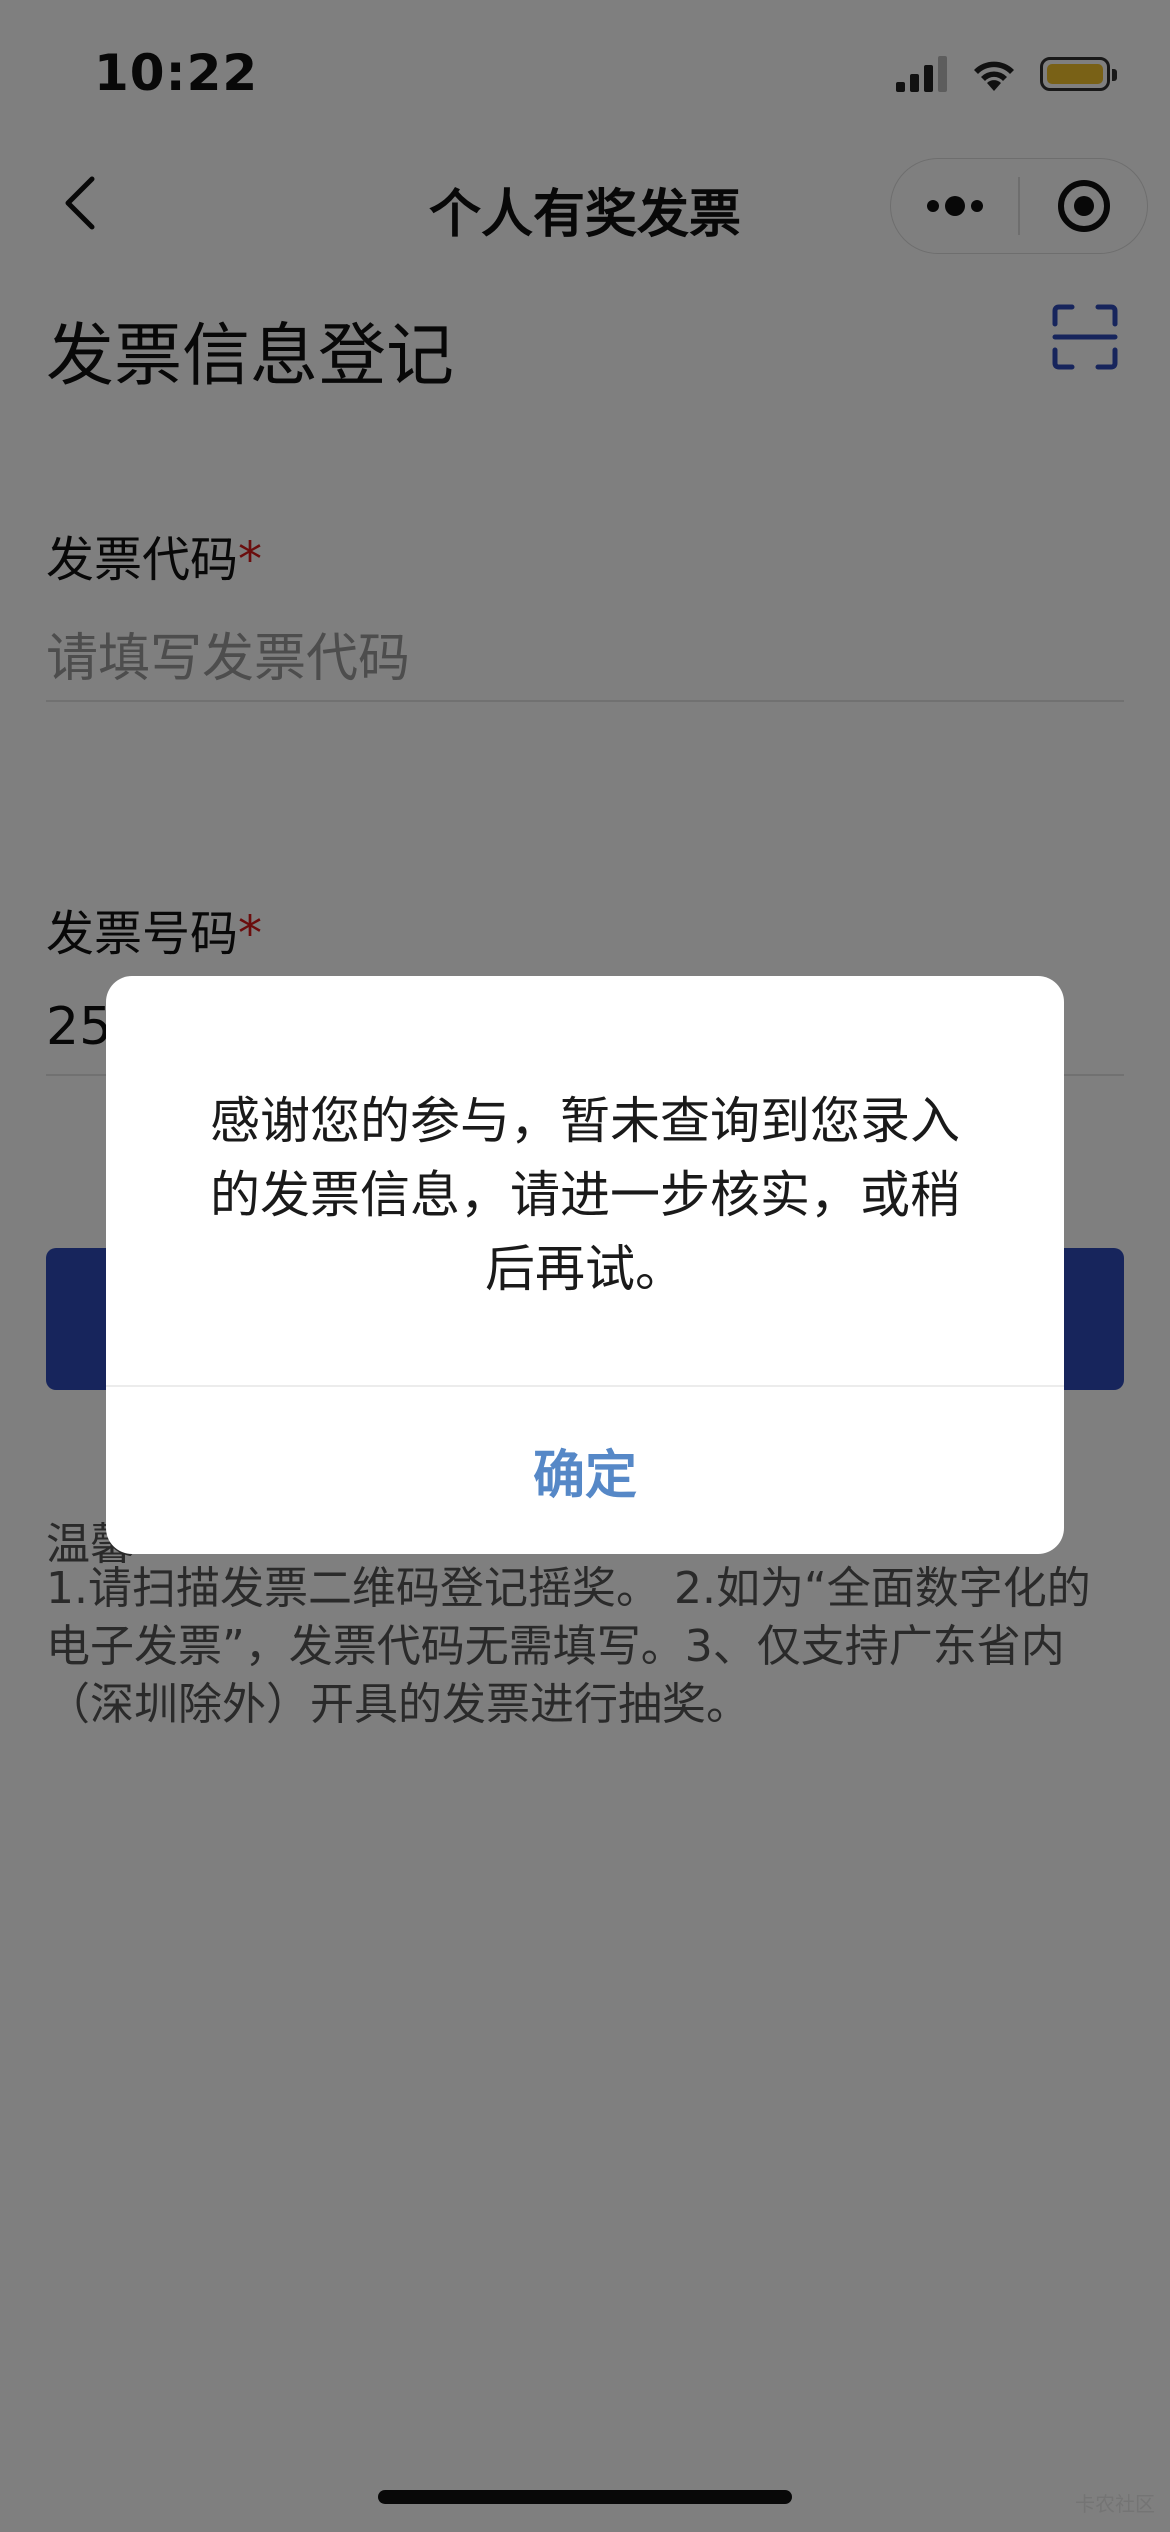 The image size is (1170, 2532). I want to click on confirm-button: 确定, so click(585, 1470).